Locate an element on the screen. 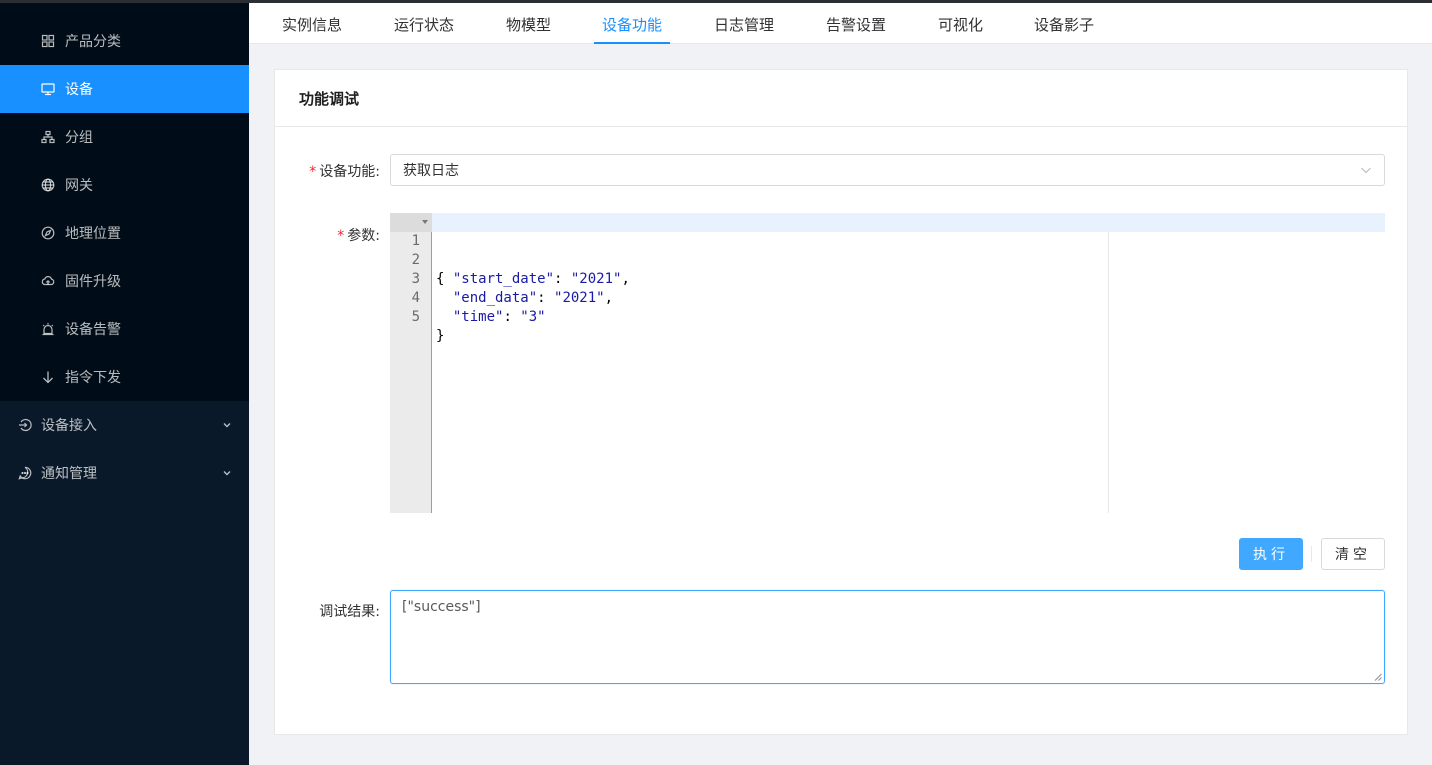 This screenshot has height=765, width=1432. device-sub-menu: 产品分类 设备 分组 网关 地理位置 固件升级 设备告警 指令下发 is located at coordinates (124, 200).